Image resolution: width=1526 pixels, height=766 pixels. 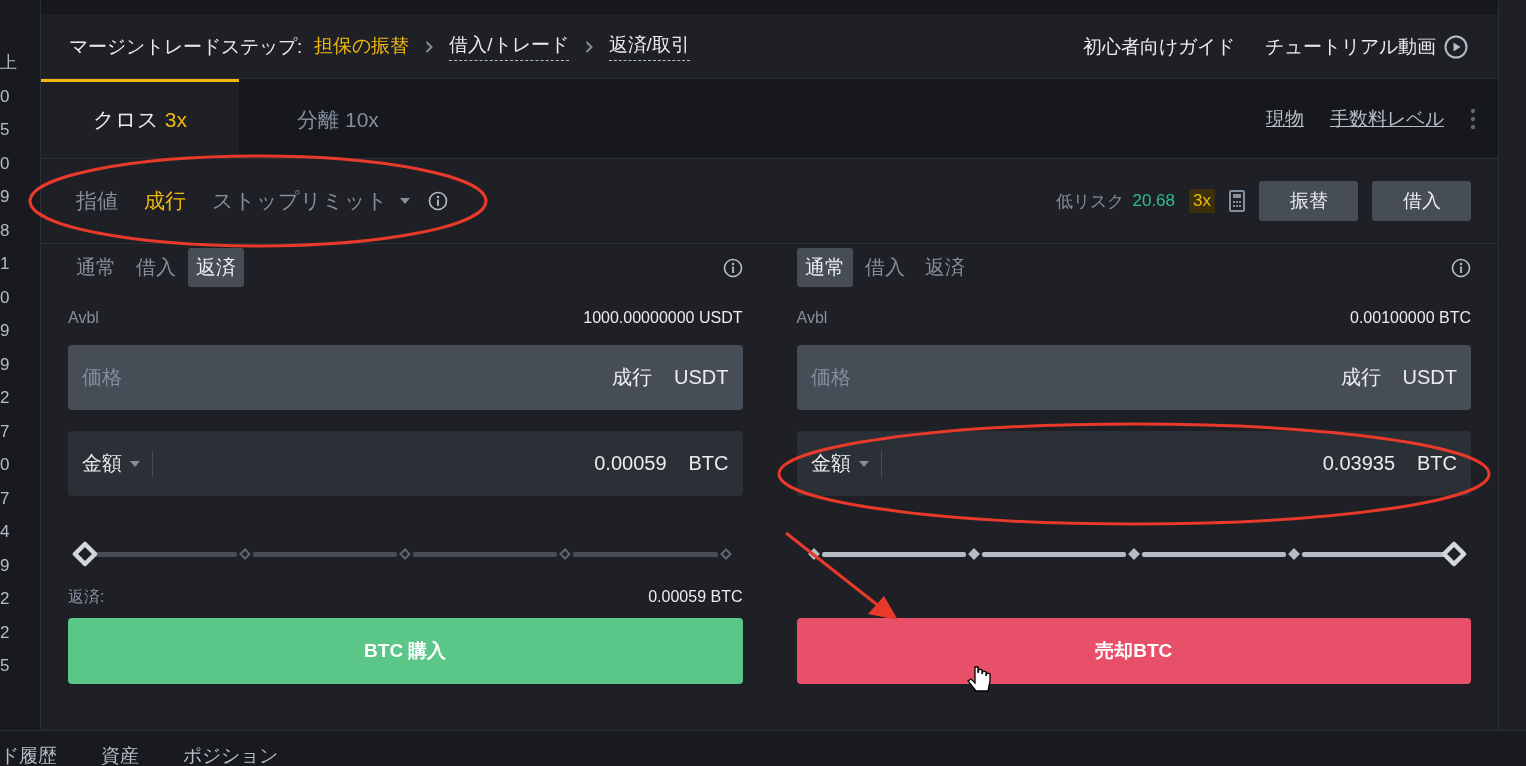 I want to click on hand-cursor-icon, so click(x=979, y=679).